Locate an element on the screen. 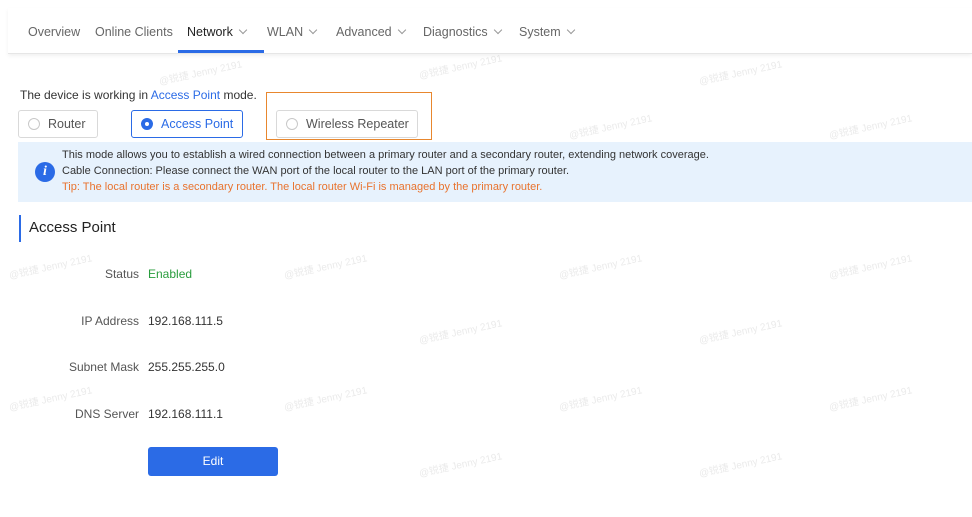 The image size is (972, 517). dns-server-label: DNS Server is located at coordinates (106, 414).